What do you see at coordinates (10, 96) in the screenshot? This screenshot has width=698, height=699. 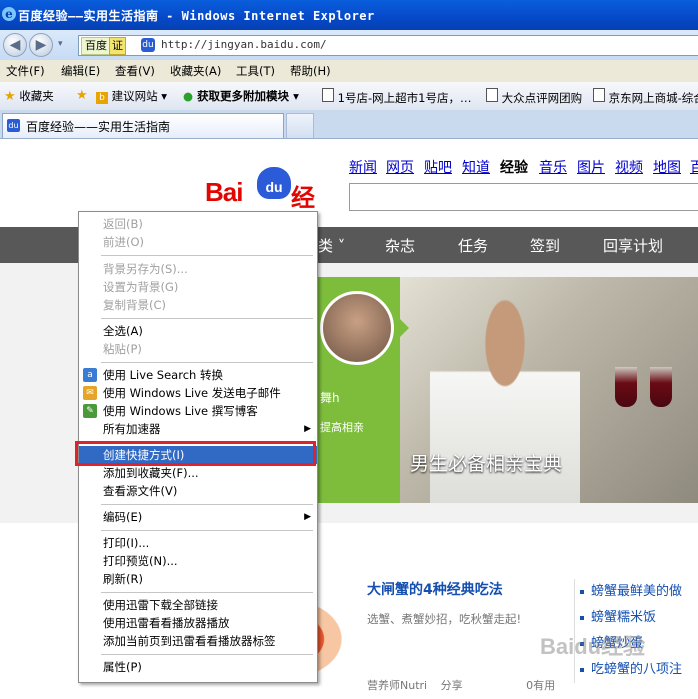 I see `star-icon: ★` at bounding box center [10, 96].